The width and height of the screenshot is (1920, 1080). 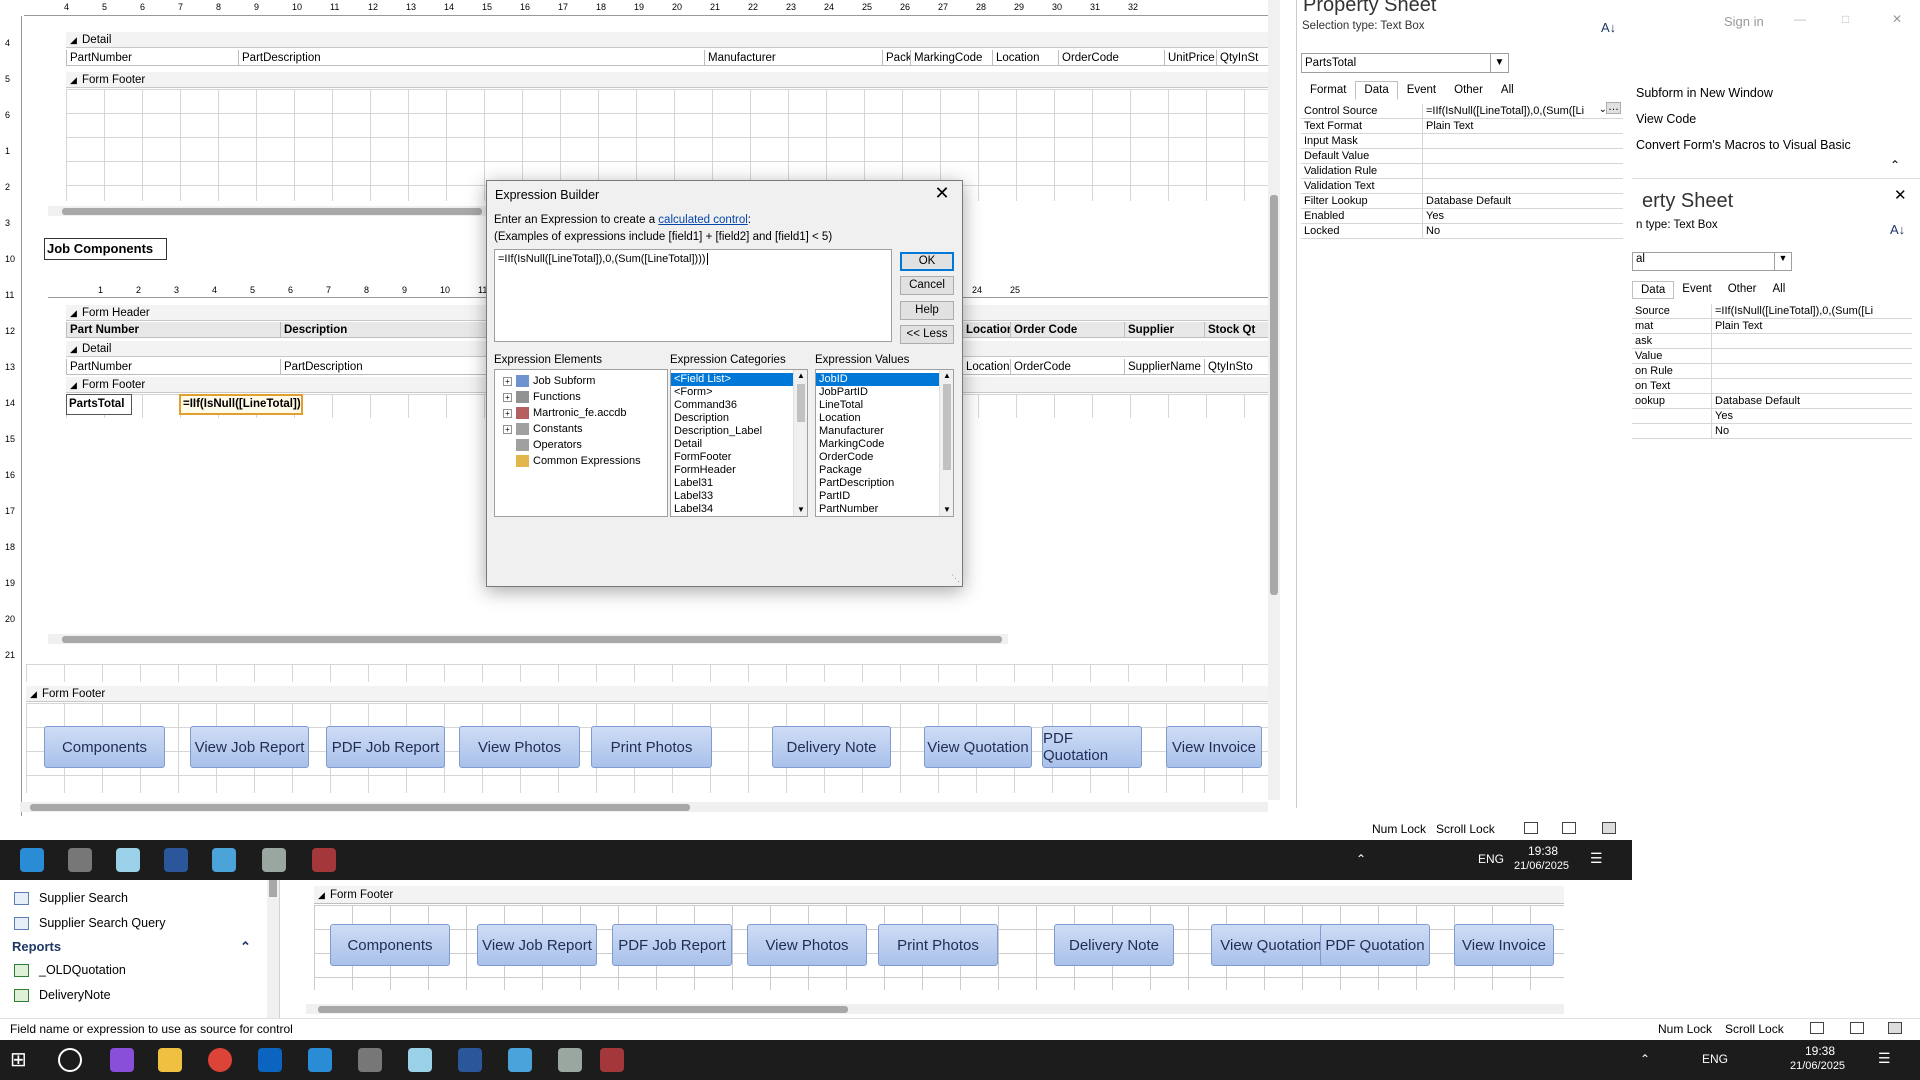 What do you see at coordinates (946, 376) in the screenshot?
I see `scroll-up-icon: ▲` at bounding box center [946, 376].